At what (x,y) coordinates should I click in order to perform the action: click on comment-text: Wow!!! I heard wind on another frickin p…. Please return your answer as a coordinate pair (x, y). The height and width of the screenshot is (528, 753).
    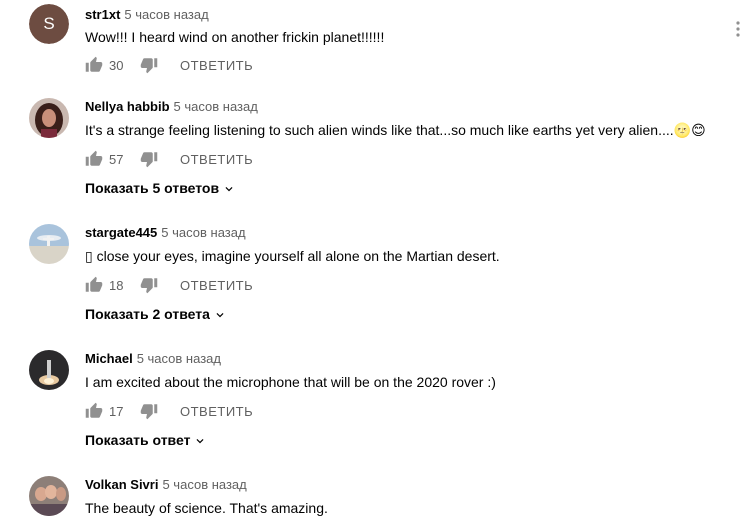
    Looking at the image, I should click on (235, 37).